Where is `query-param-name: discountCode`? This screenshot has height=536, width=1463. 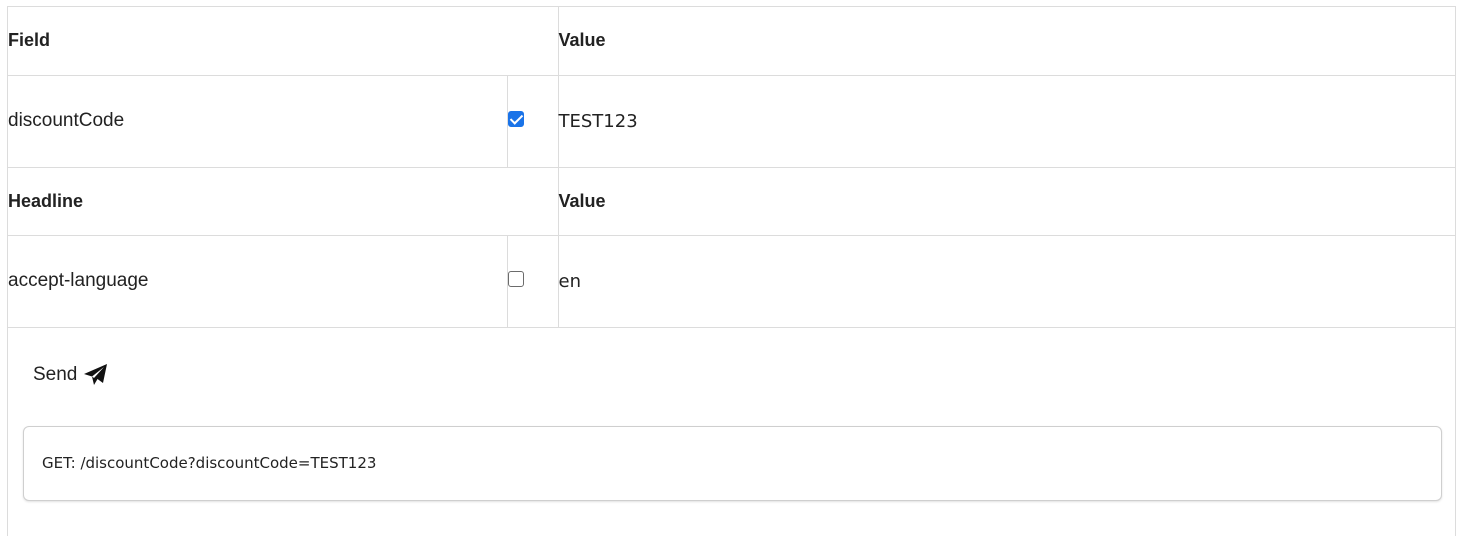
query-param-name: discountCode is located at coordinates (257, 121).